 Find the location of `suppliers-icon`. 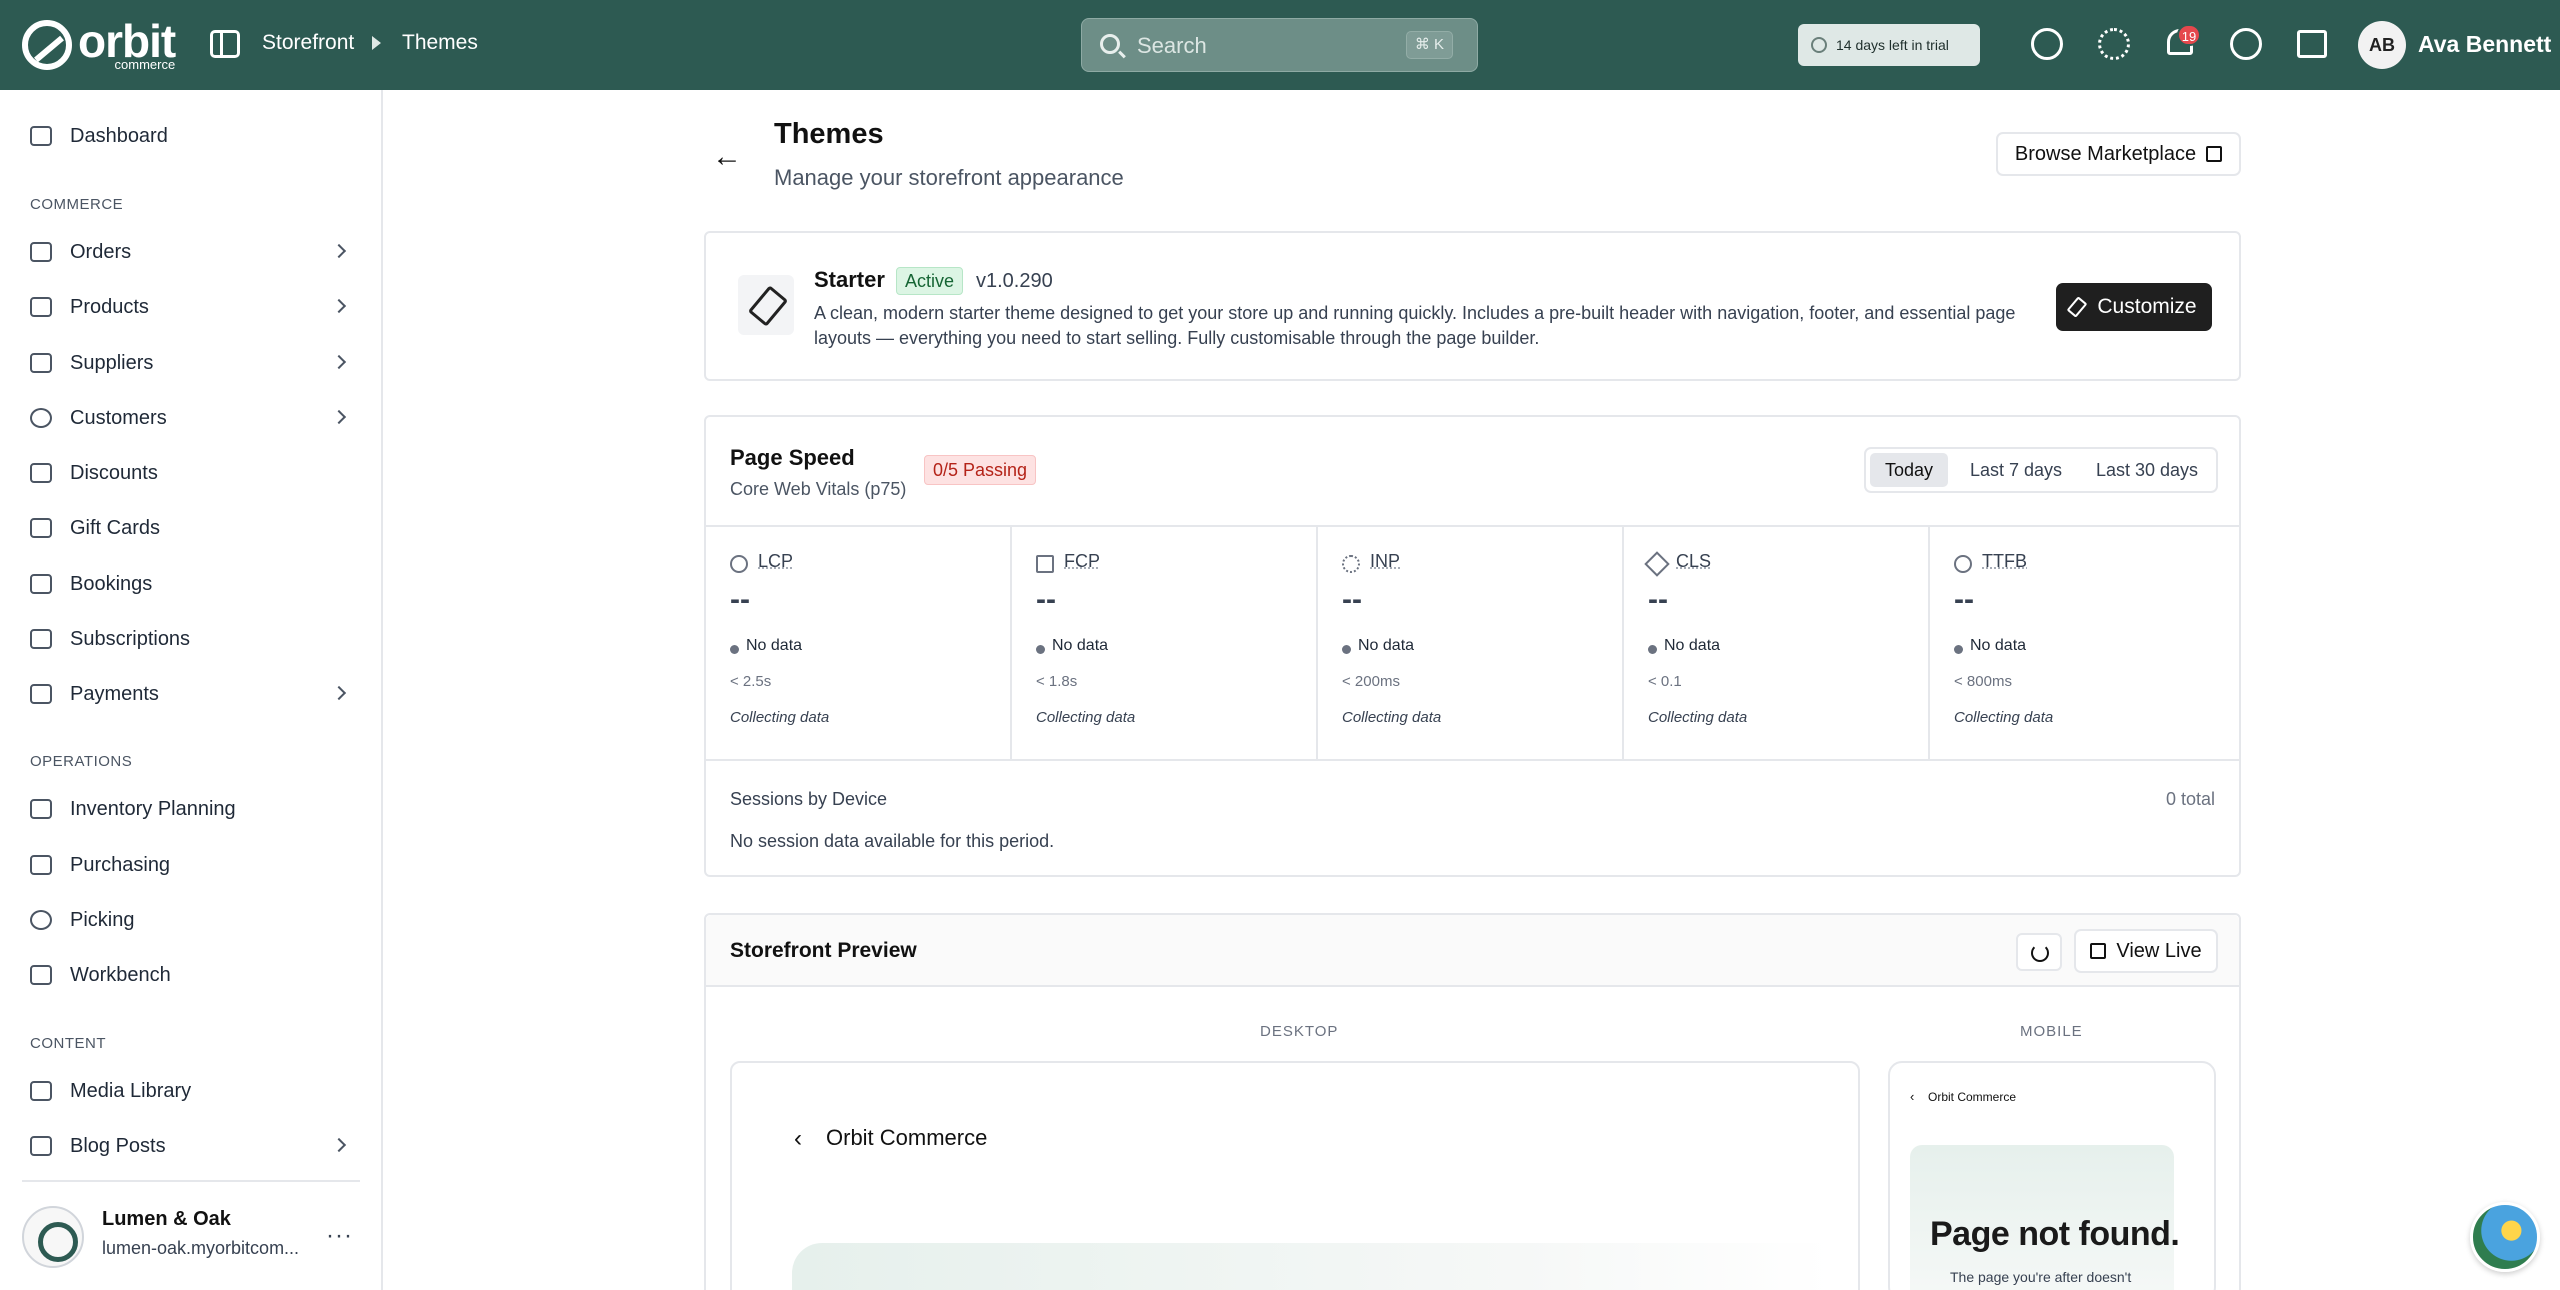

suppliers-icon is located at coordinates (41, 363).